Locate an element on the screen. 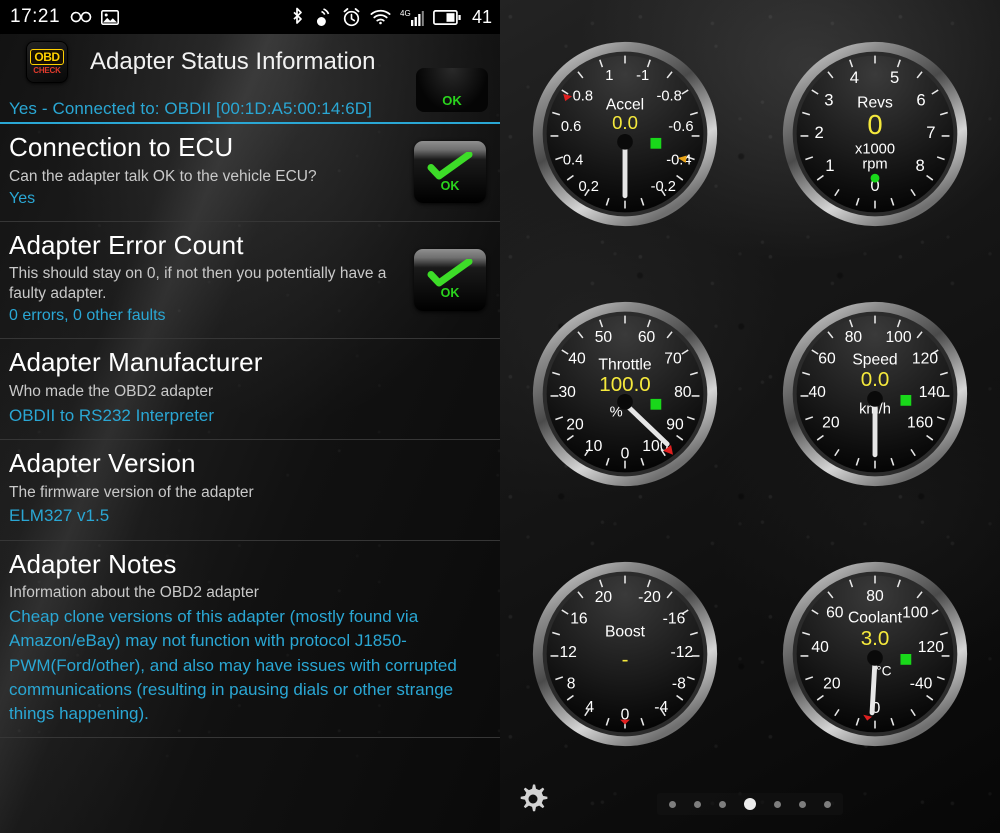 The width and height of the screenshot is (1000, 833). gauge-unit: °C is located at coordinates (883, 671).